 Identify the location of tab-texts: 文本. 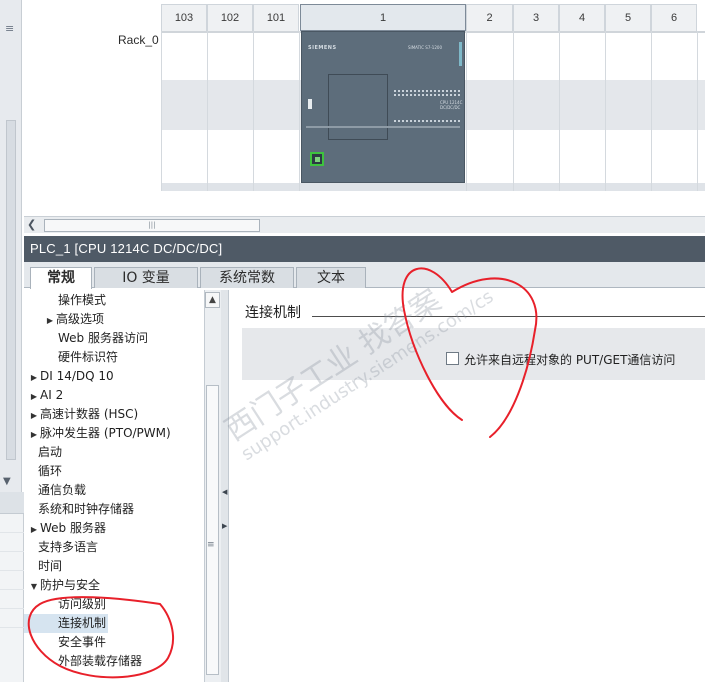
(331, 277).